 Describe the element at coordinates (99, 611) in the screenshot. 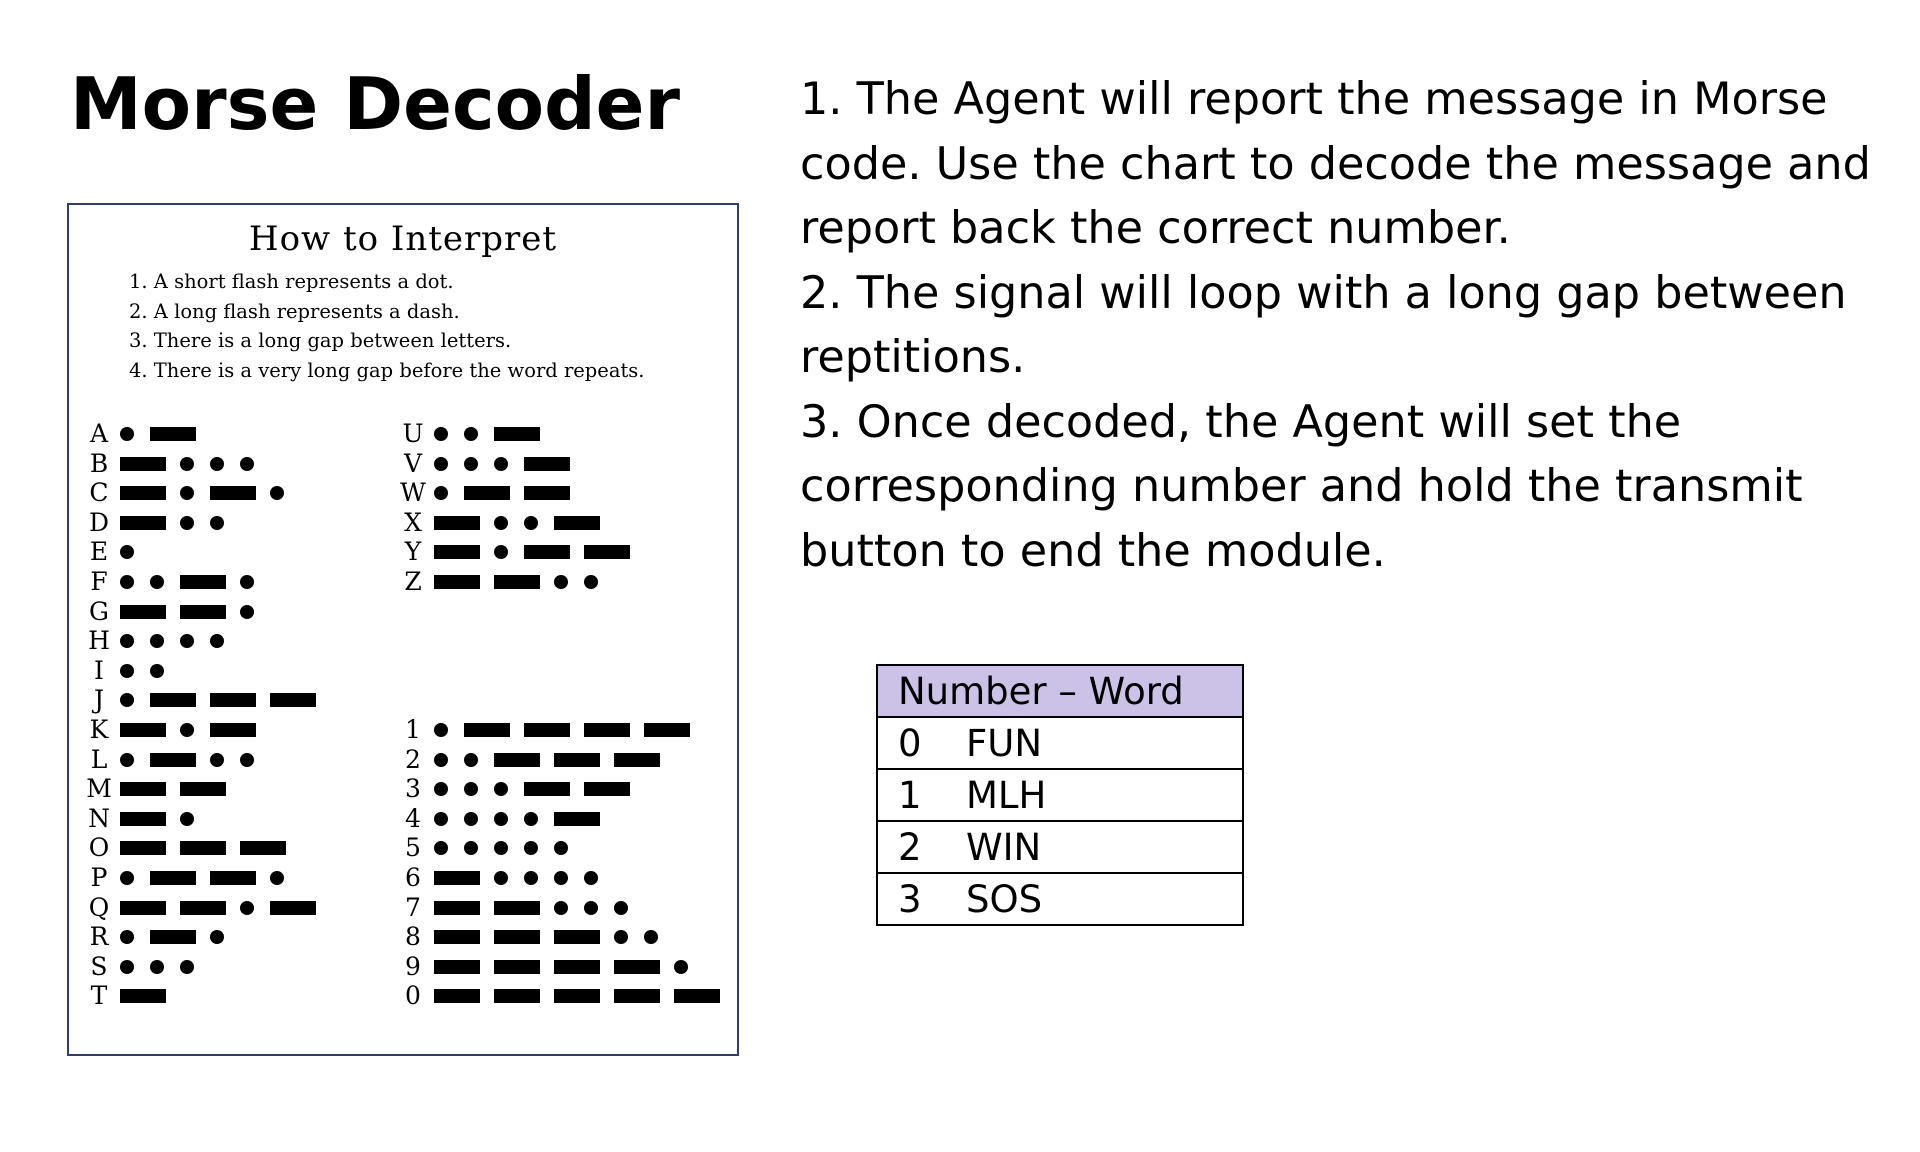

I see `morse-char: G` at that location.